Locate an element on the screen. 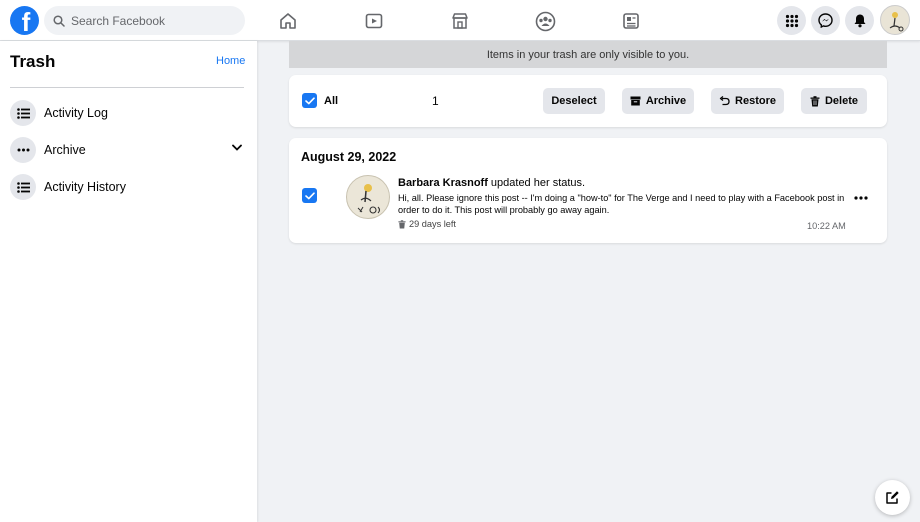 The image size is (920, 522). profile-avatar is located at coordinates (895, 20).